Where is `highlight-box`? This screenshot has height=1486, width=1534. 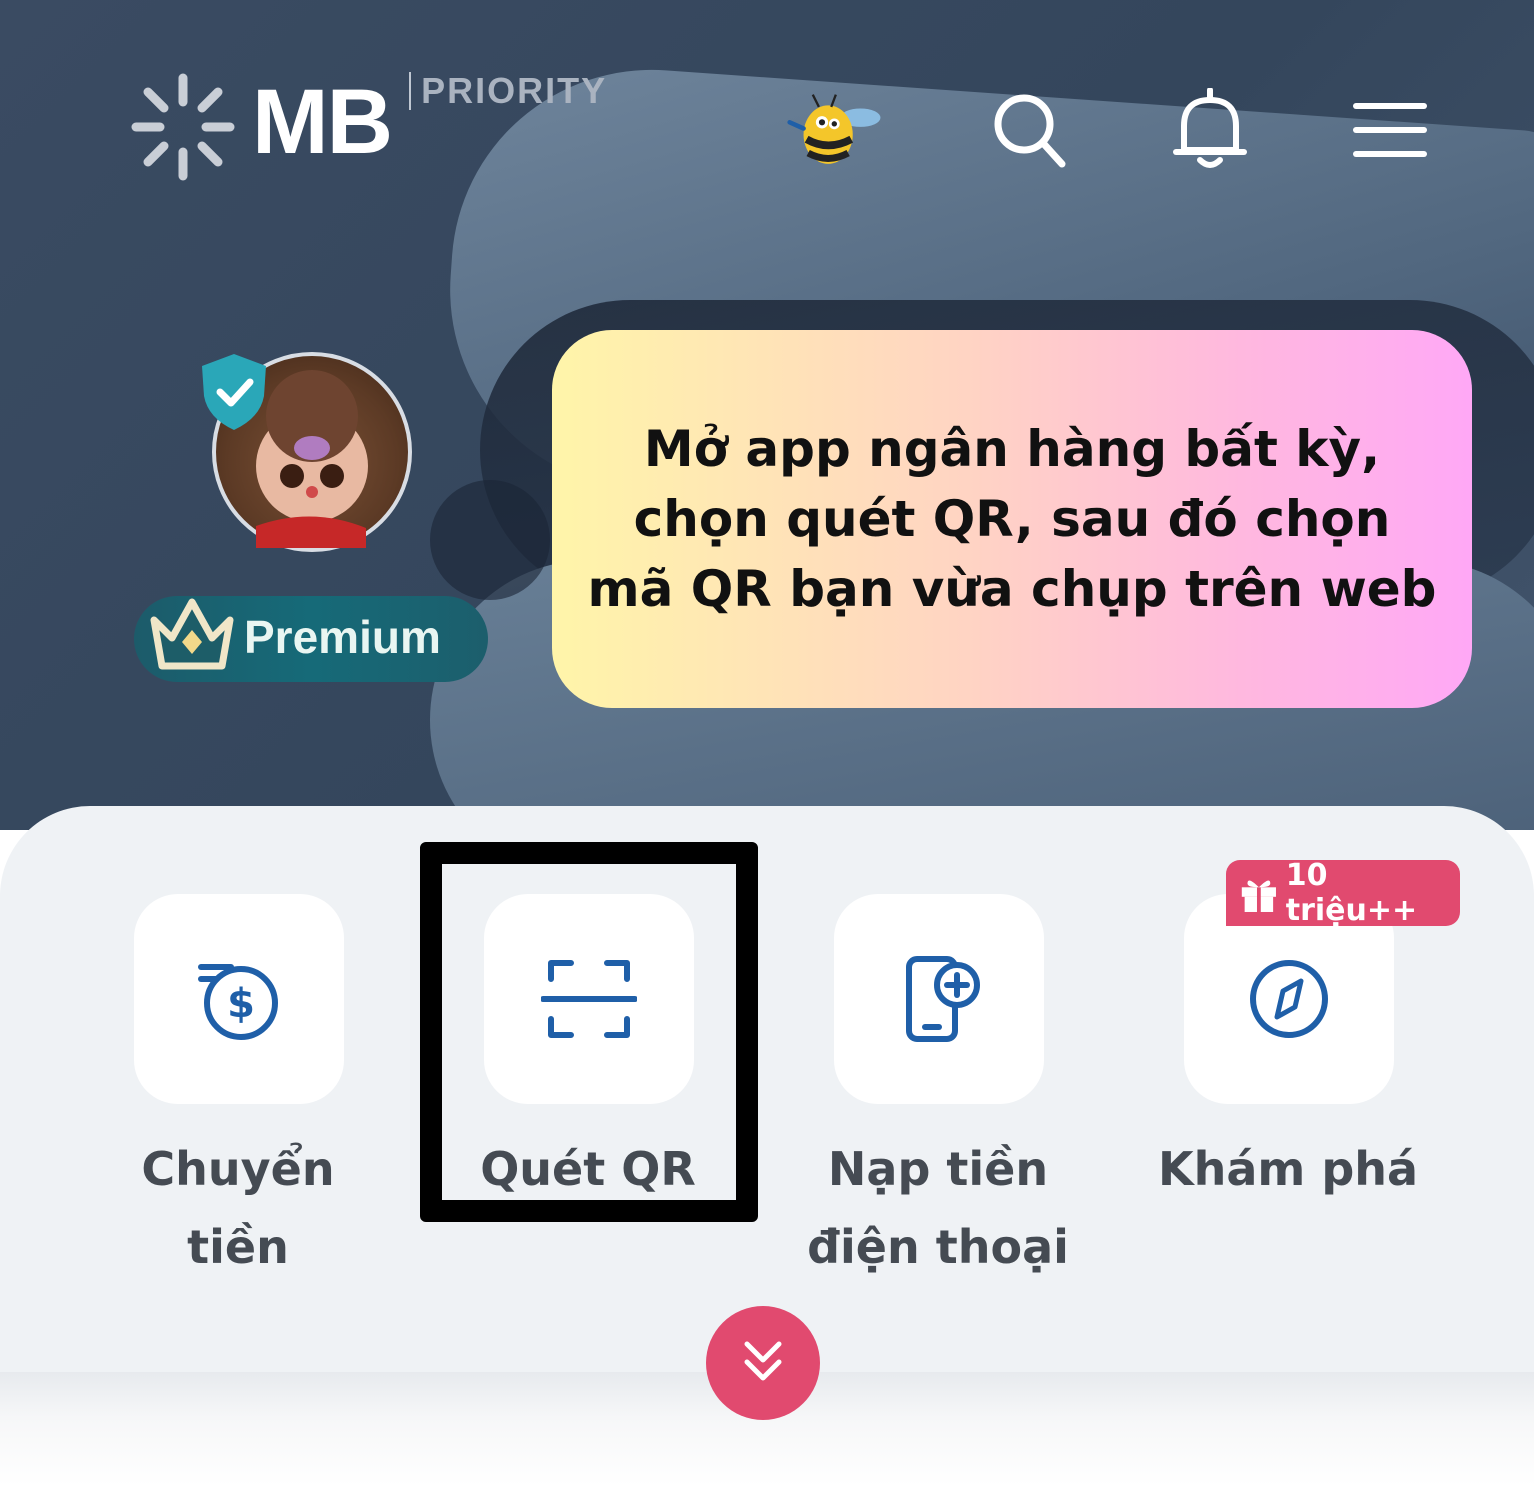
highlight-box is located at coordinates (589, 1032).